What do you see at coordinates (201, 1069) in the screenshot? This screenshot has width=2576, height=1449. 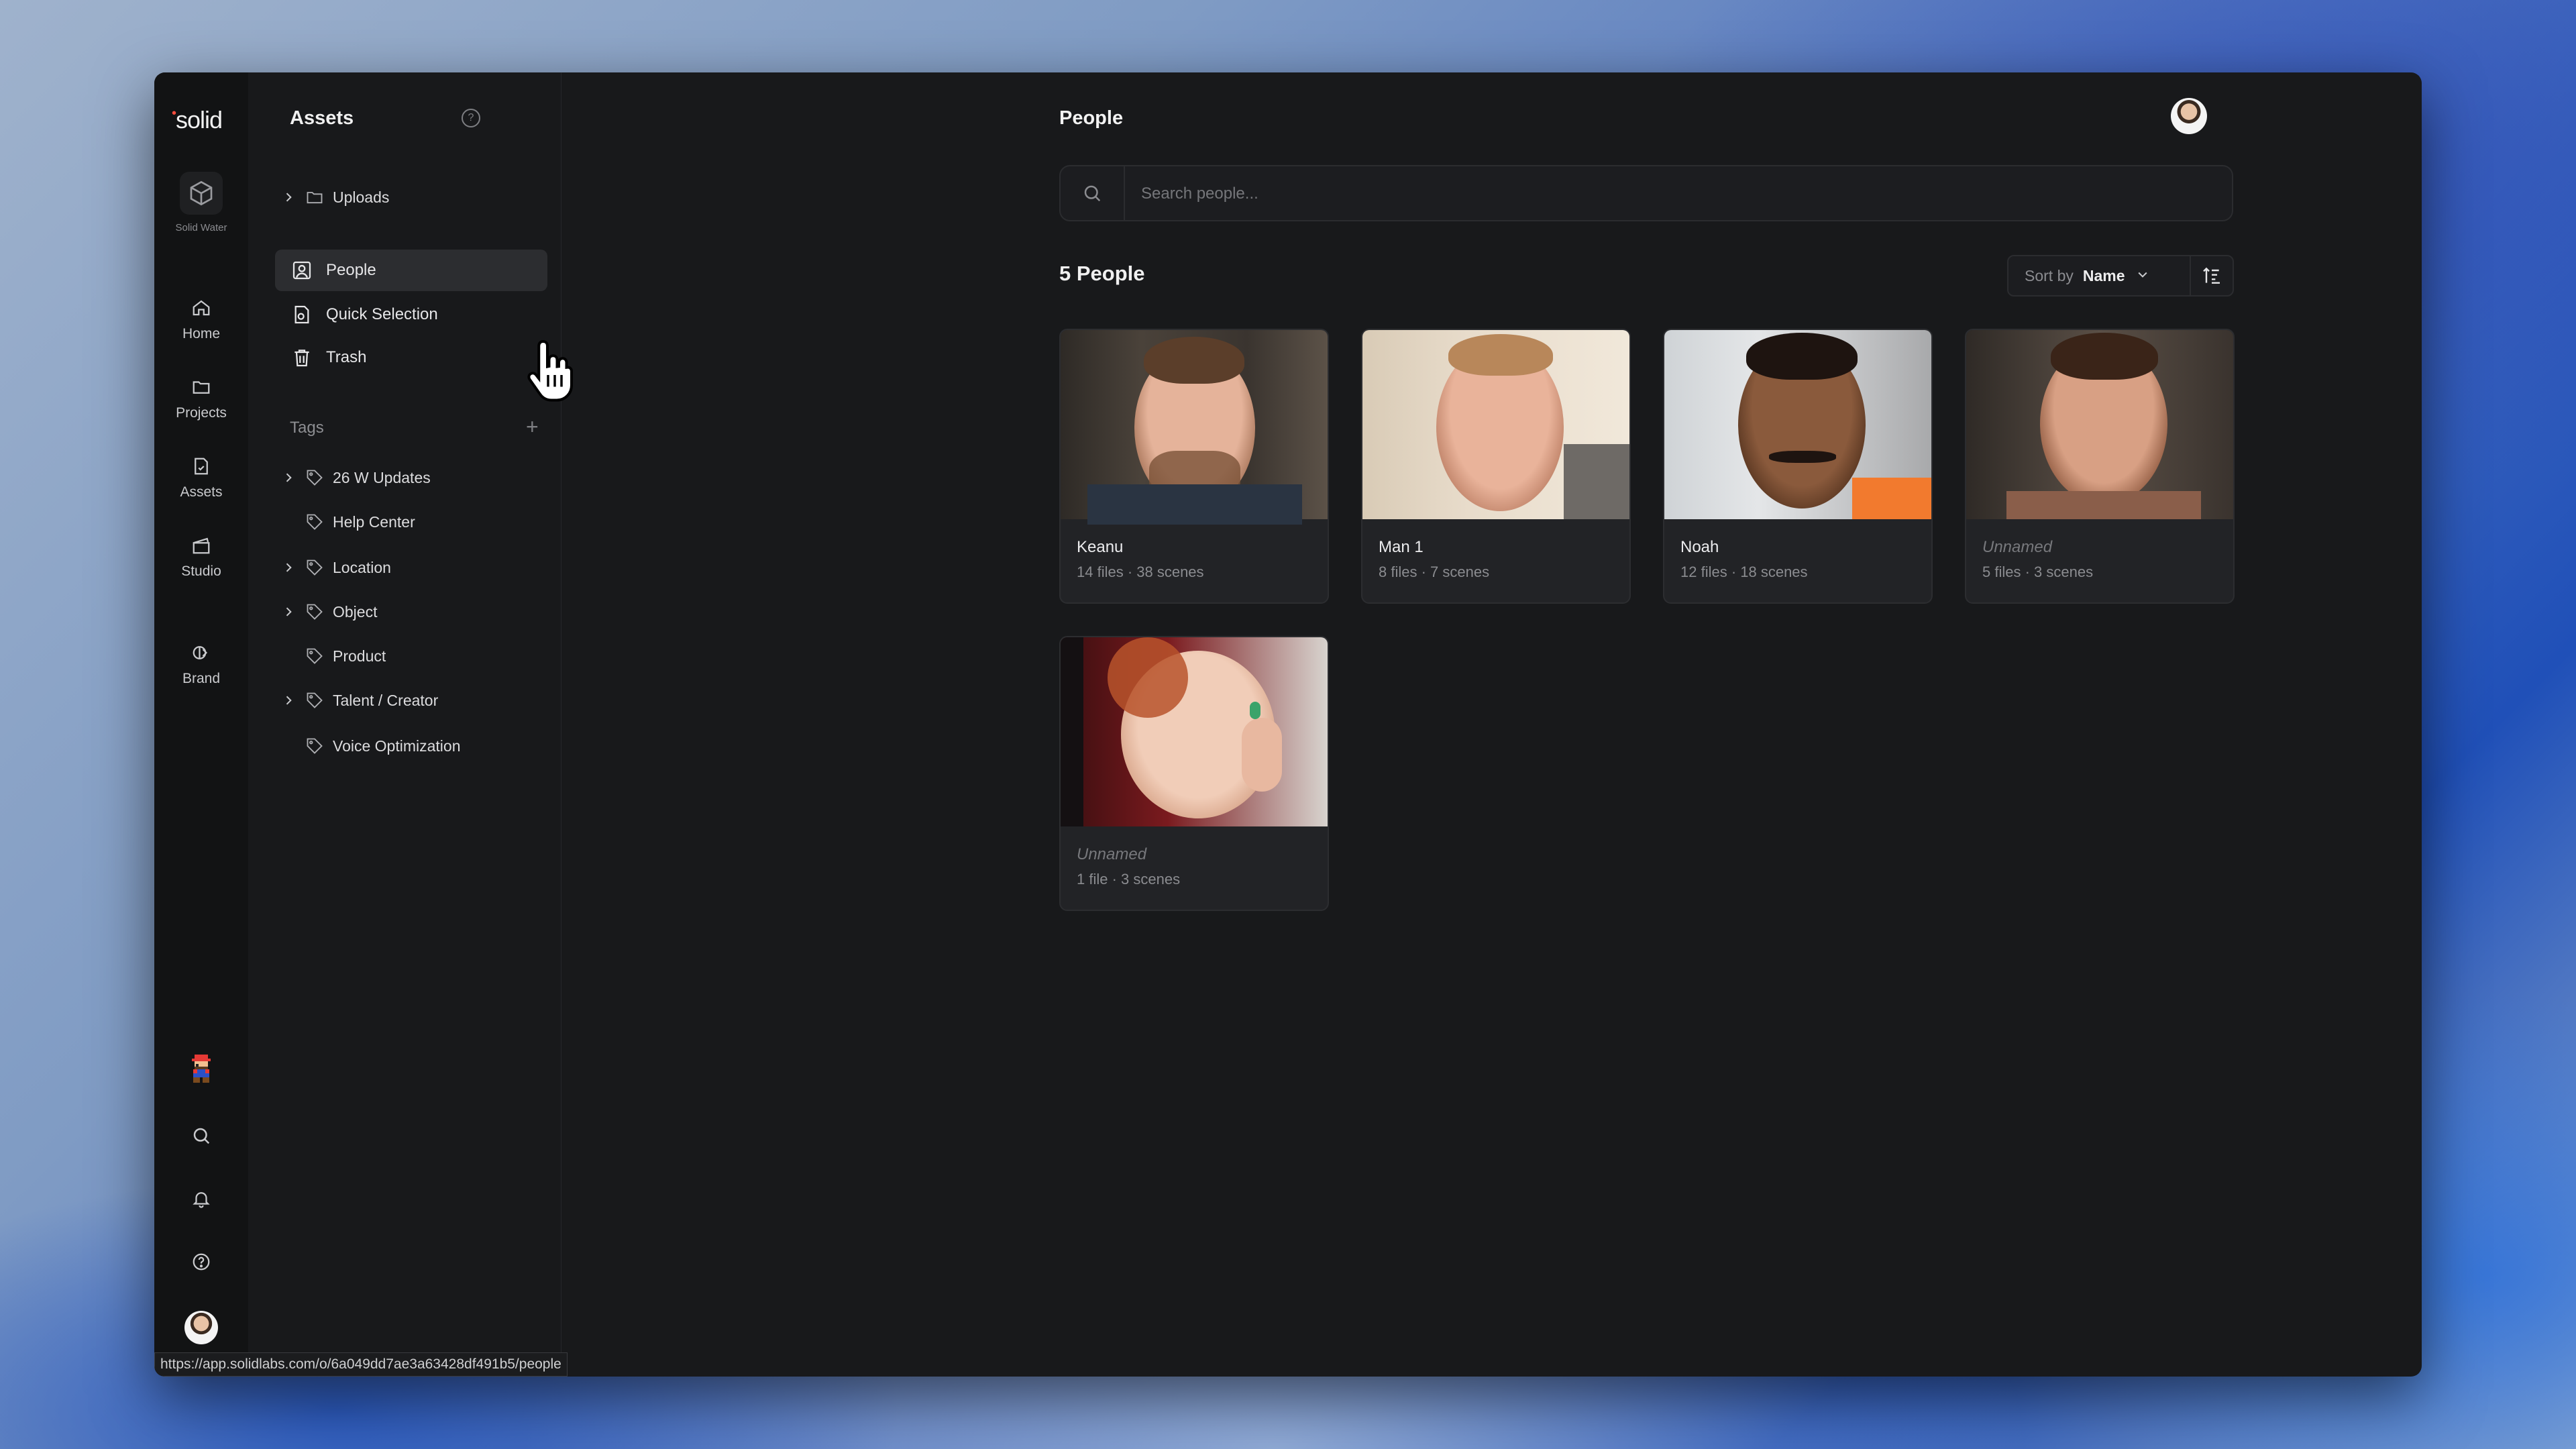 I see `mascot-icon` at bounding box center [201, 1069].